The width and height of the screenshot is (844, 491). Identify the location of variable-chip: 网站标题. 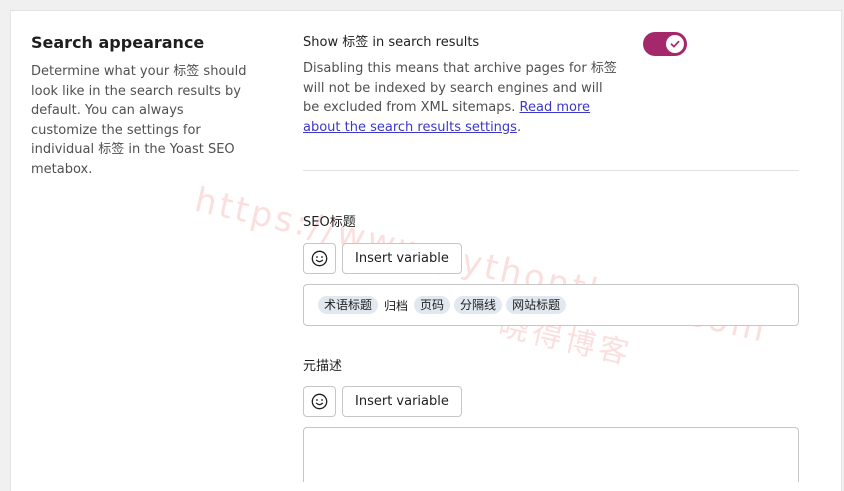
(536, 305).